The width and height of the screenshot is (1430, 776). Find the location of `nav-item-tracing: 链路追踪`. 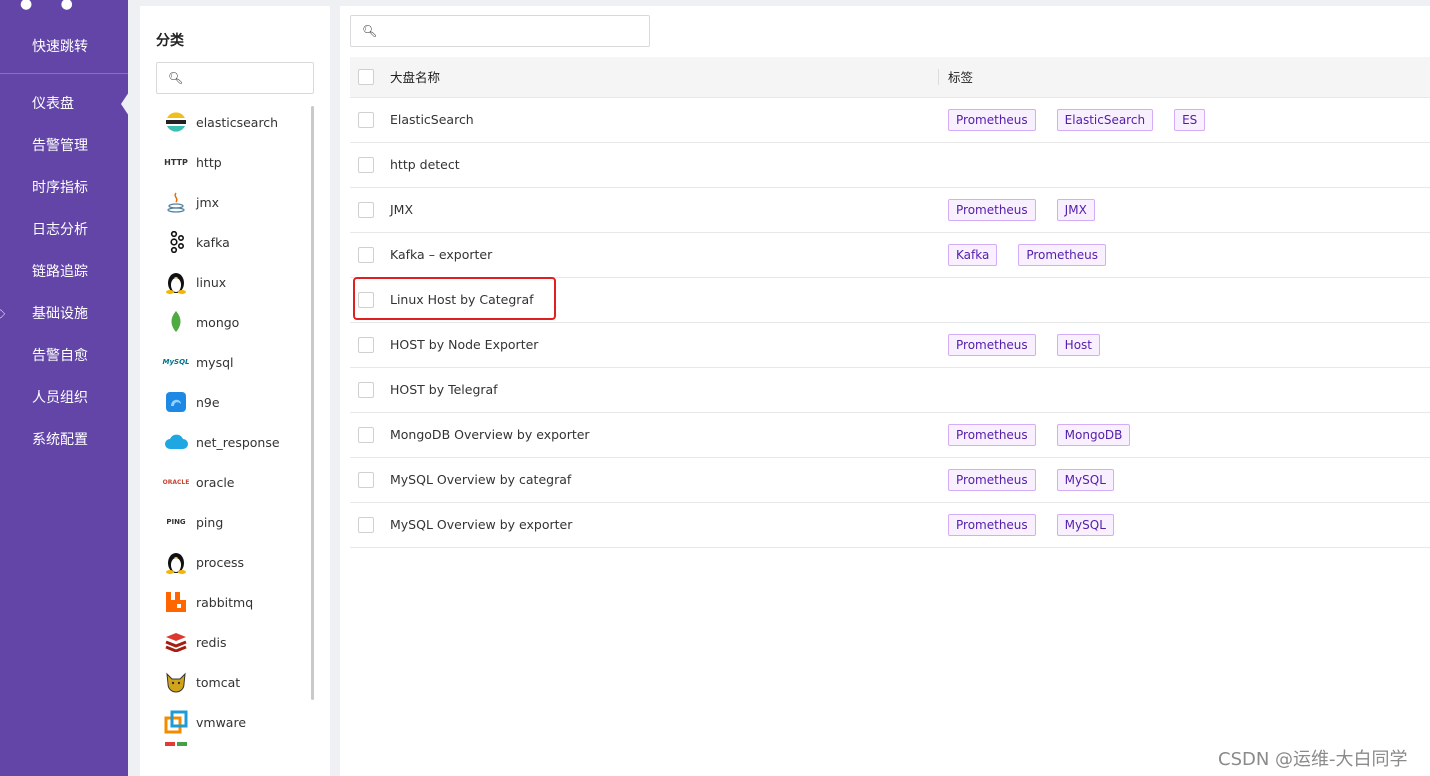

nav-item-tracing: 链路追踪 is located at coordinates (64, 281).